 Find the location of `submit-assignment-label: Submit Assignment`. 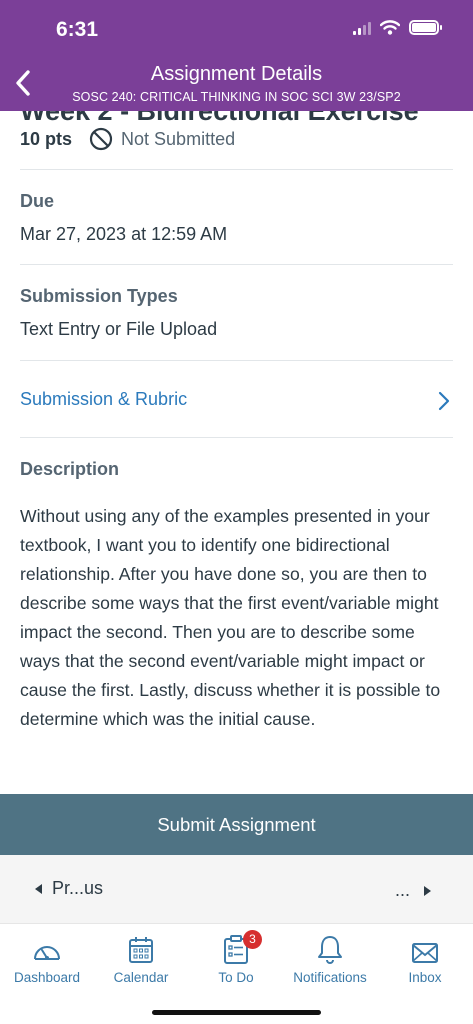

submit-assignment-label: Submit Assignment is located at coordinates (236, 824).